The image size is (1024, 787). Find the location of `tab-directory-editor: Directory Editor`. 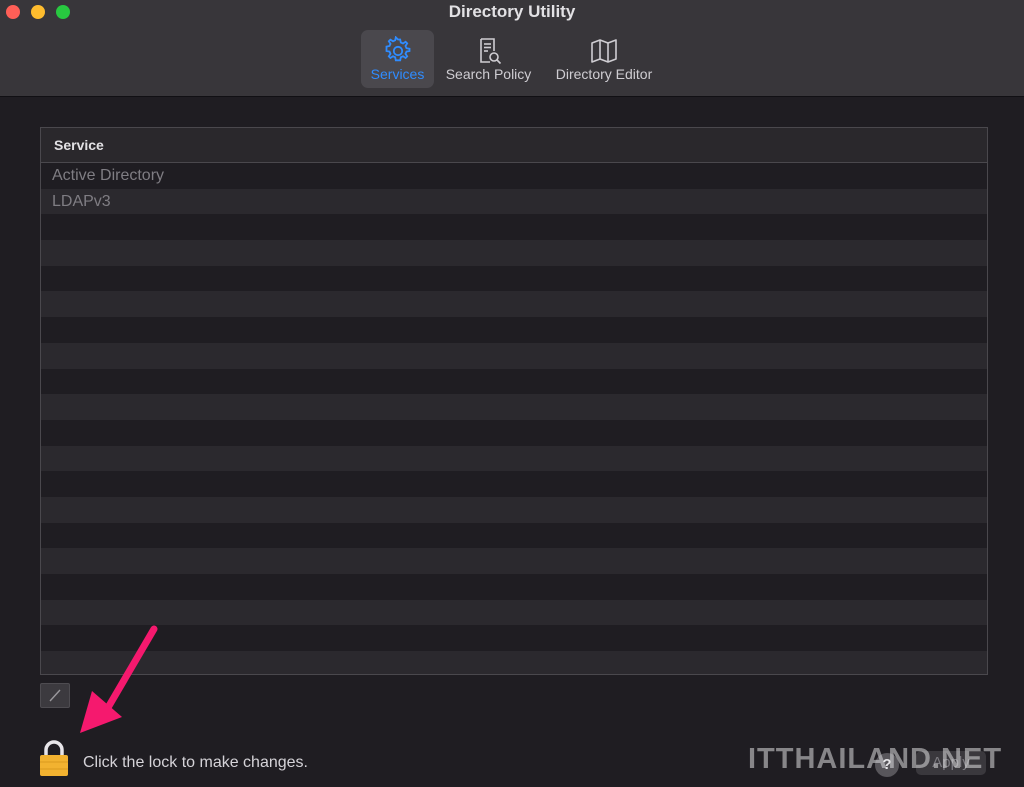

tab-directory-editor: Directory Editor is located at coordinates (604, 59).